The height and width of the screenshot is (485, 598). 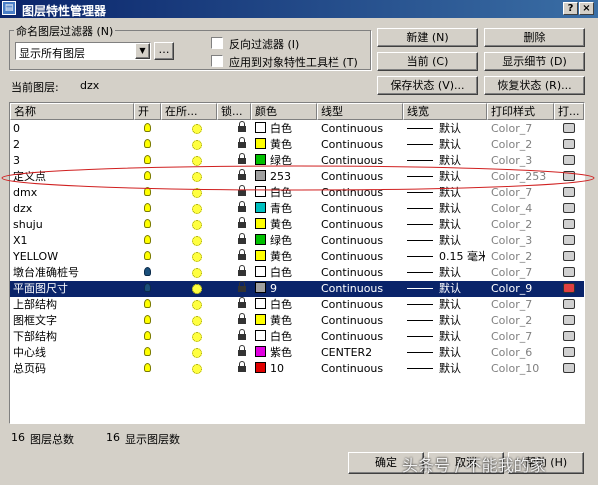 What do you see at coordinates (285, 209) in the screenshot?
I see `layer-color: 青色` at bounding box center [285, 209].